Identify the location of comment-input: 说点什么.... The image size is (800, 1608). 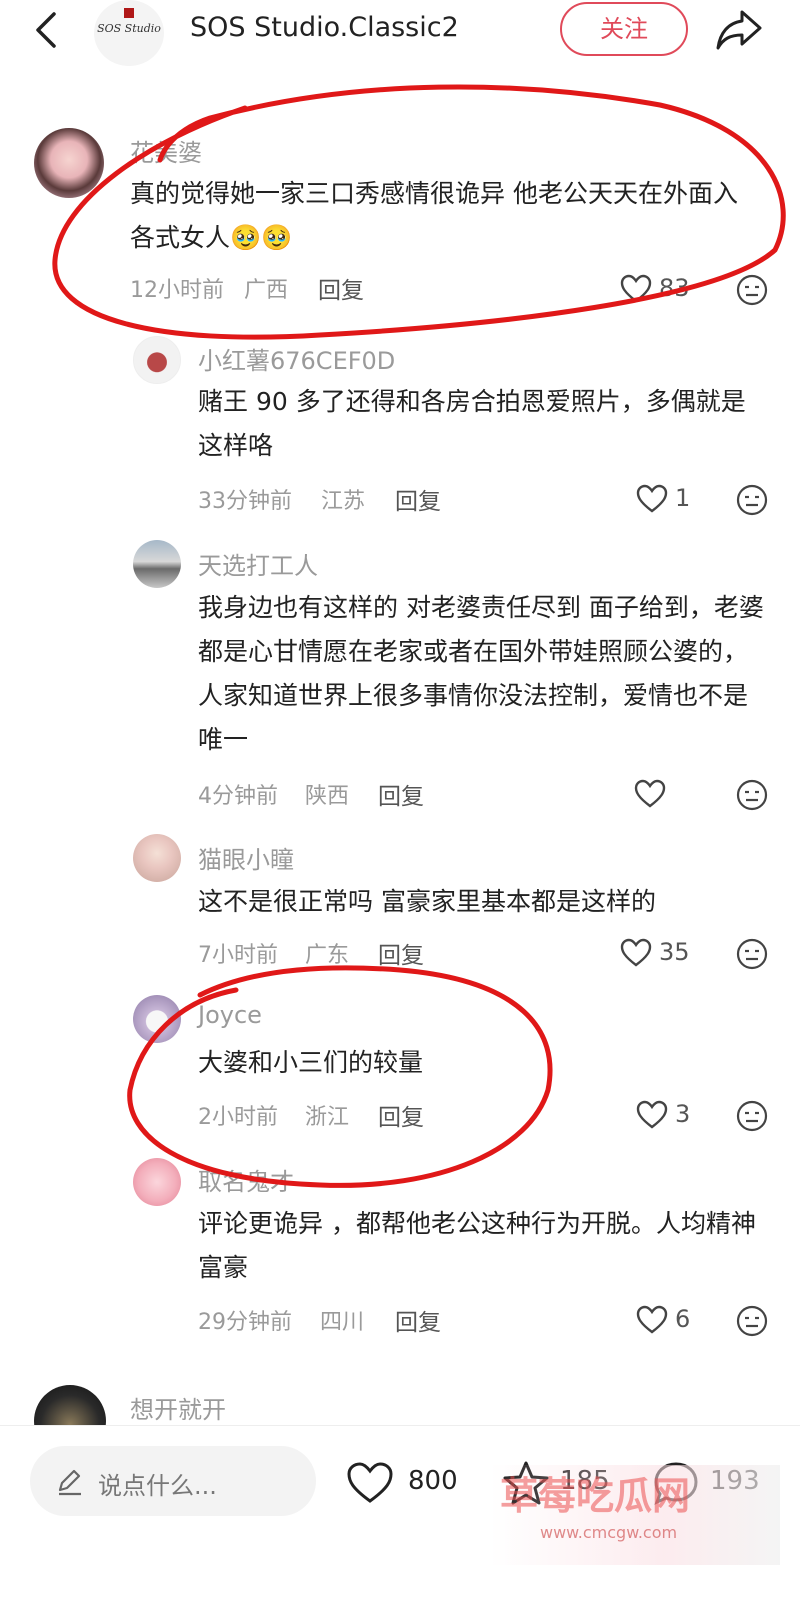
(173, 1481).